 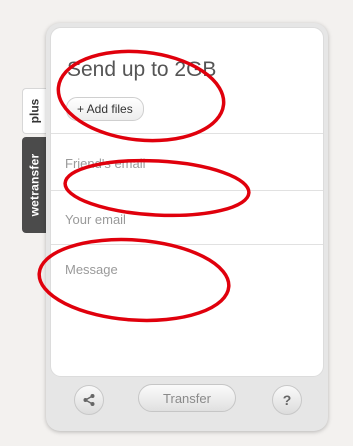 What do you see at coordinates (187, 398) in the screenshot?
I see `transfer-button: Transfer` at bounding box center [187, 398].